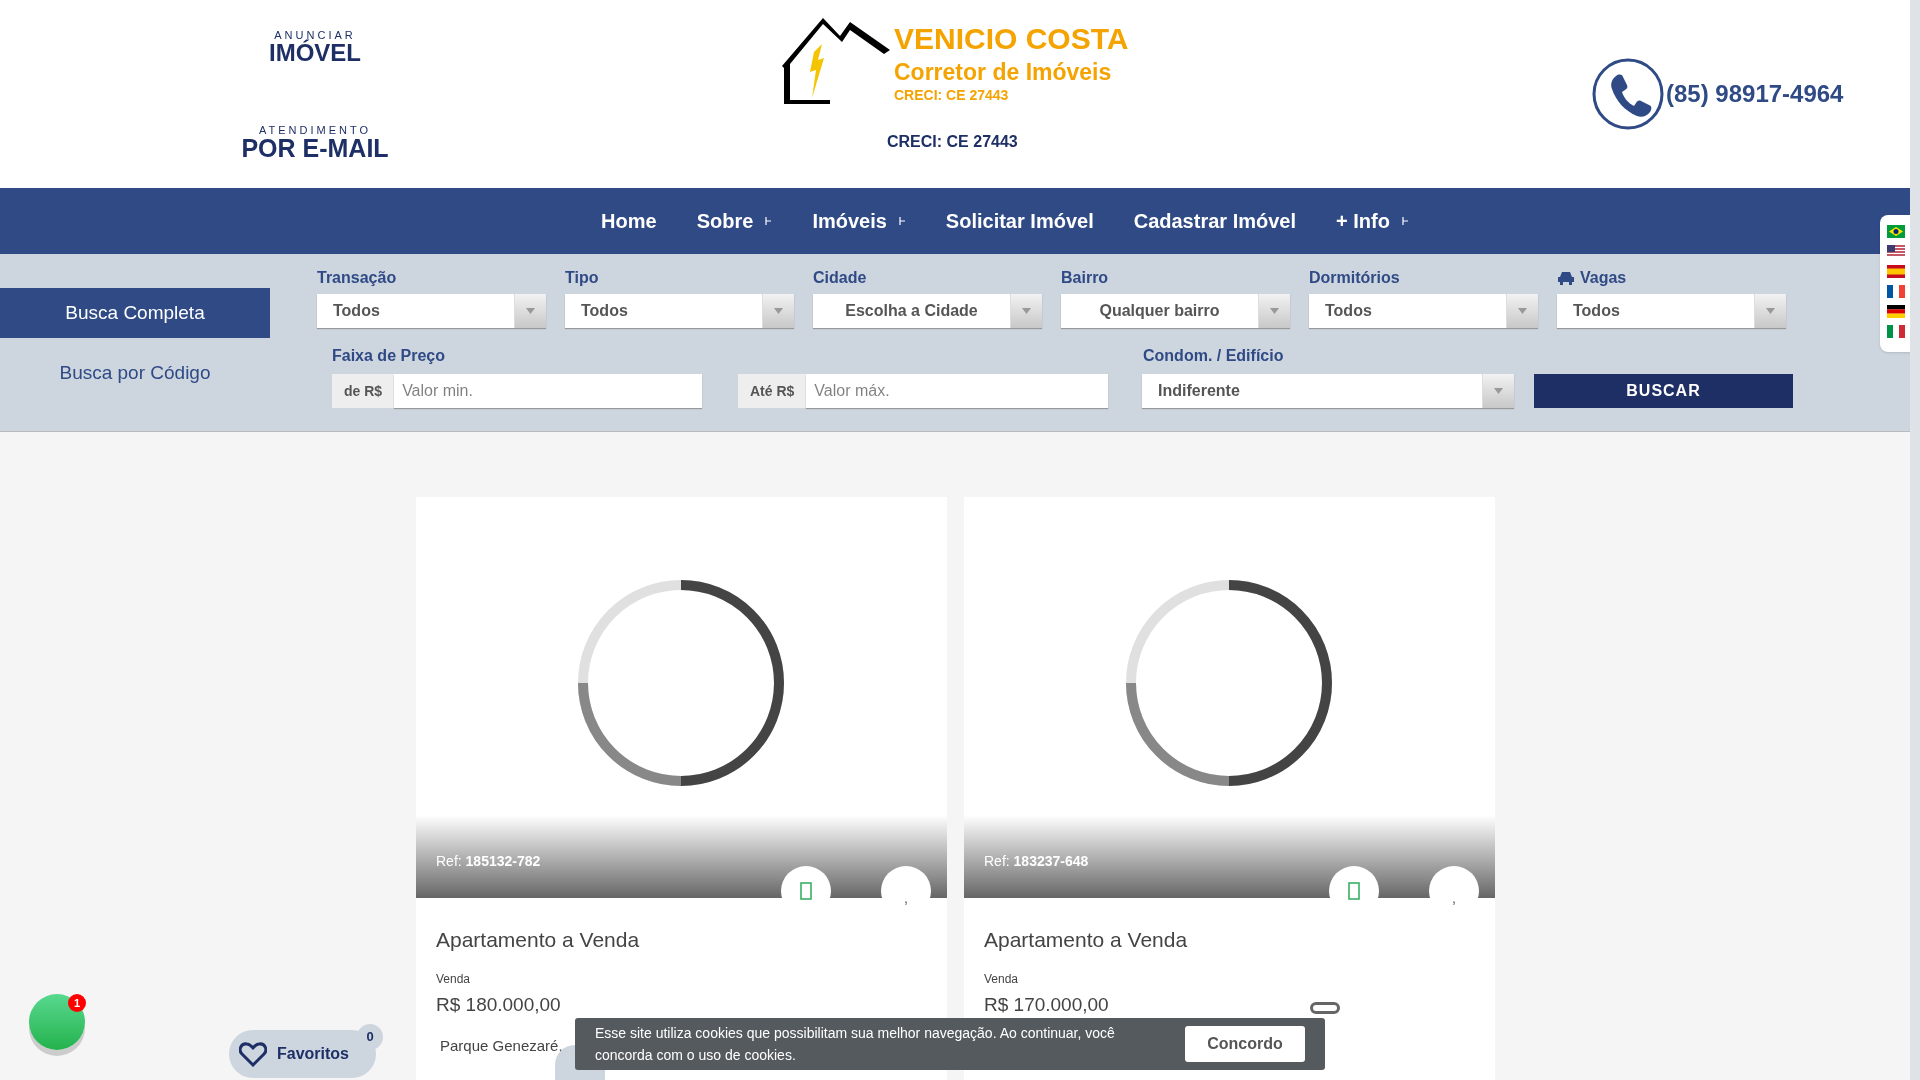  I want to click on creci-number: CRECI: CE 27443, so click(952, 142).